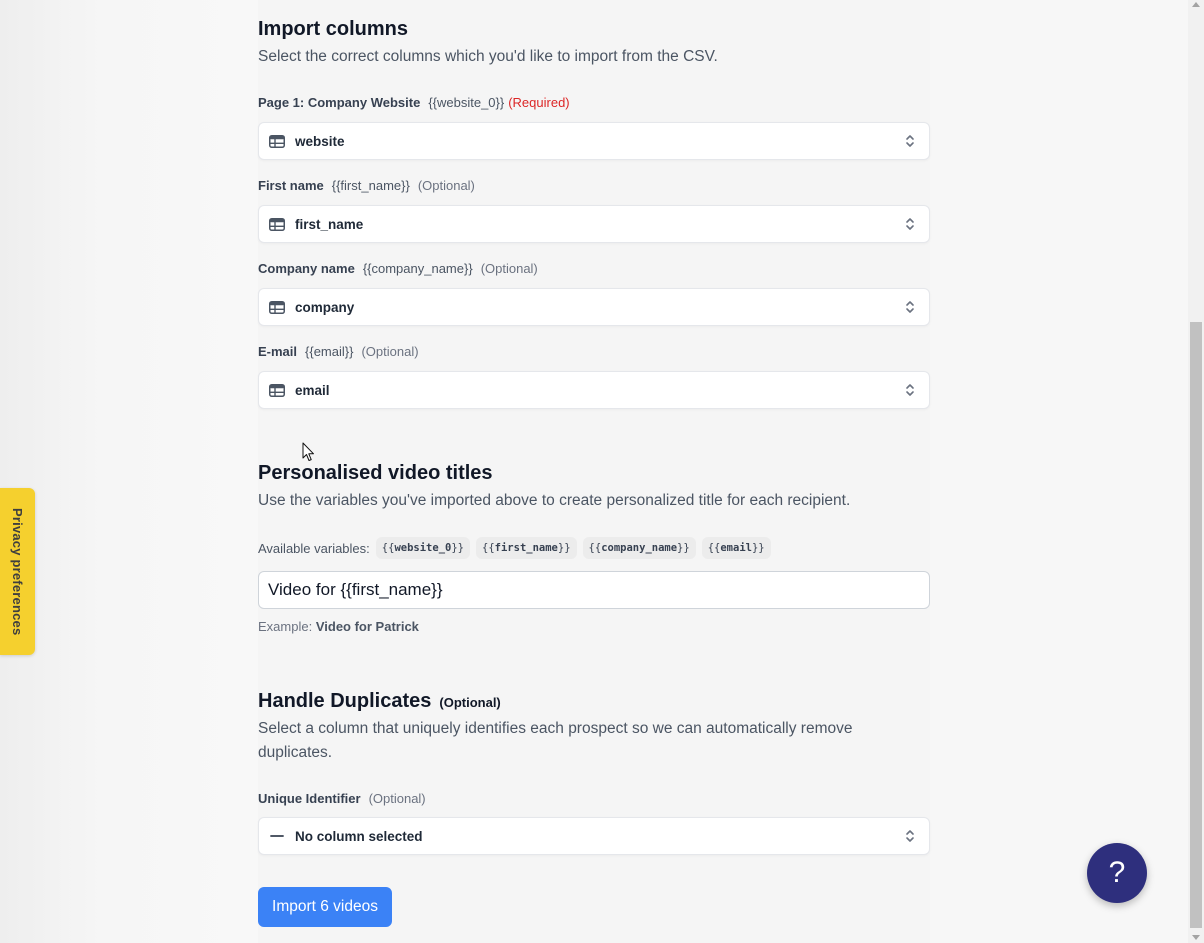 The width and height of the screenshot is (1204, 943). I want to click on field-name: E-mail, so click(278, 351).